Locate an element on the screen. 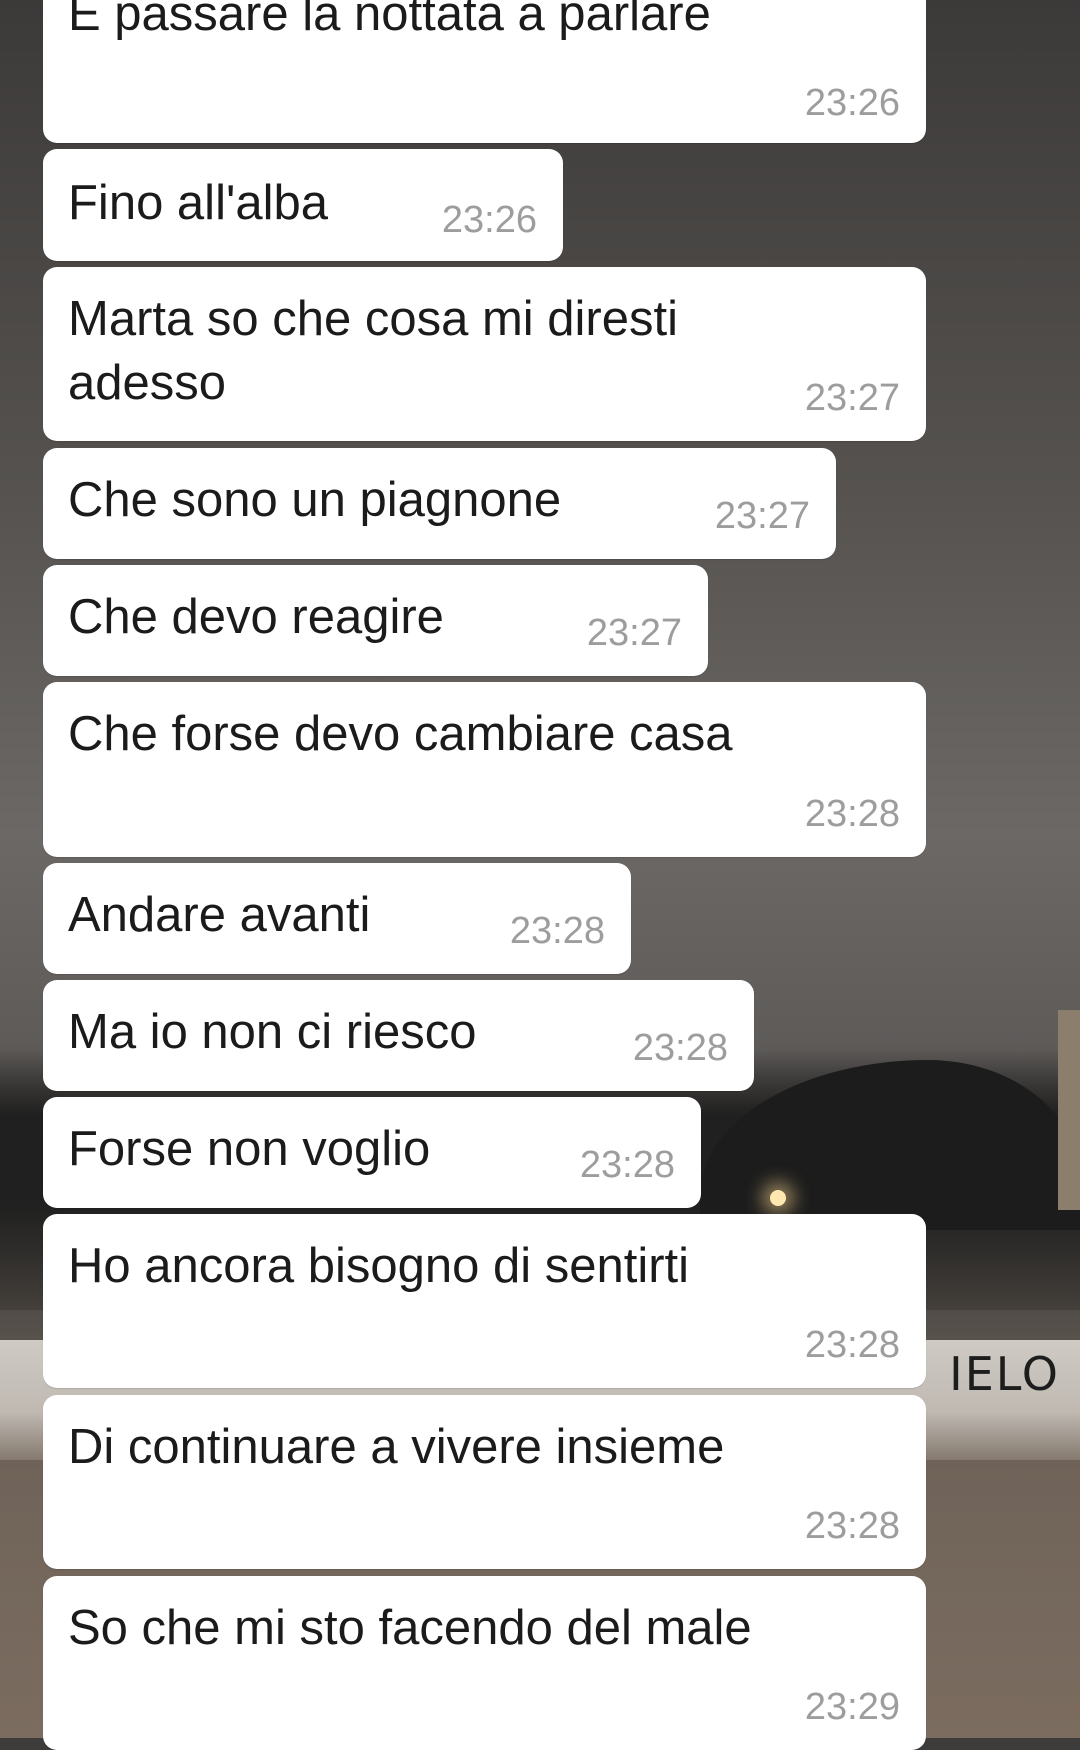 The image size is (1080, 1750). message-text: Andare avanti is located at coordinates (219, 915).